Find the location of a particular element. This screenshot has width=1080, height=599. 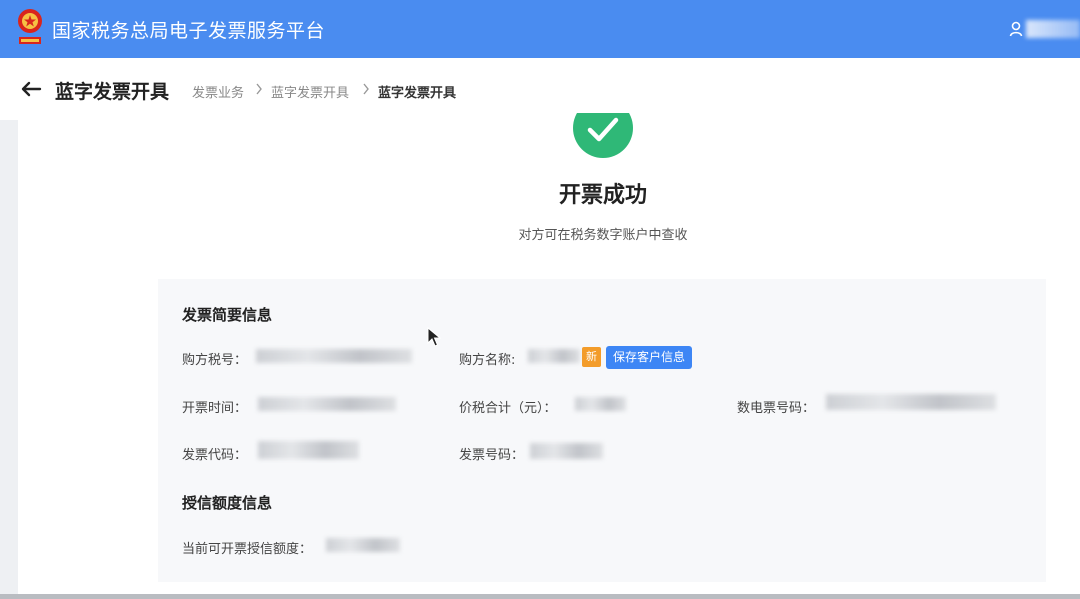

breadcrumb-item-current: 蓝字发票开具 is located at coordinates (417, 93).